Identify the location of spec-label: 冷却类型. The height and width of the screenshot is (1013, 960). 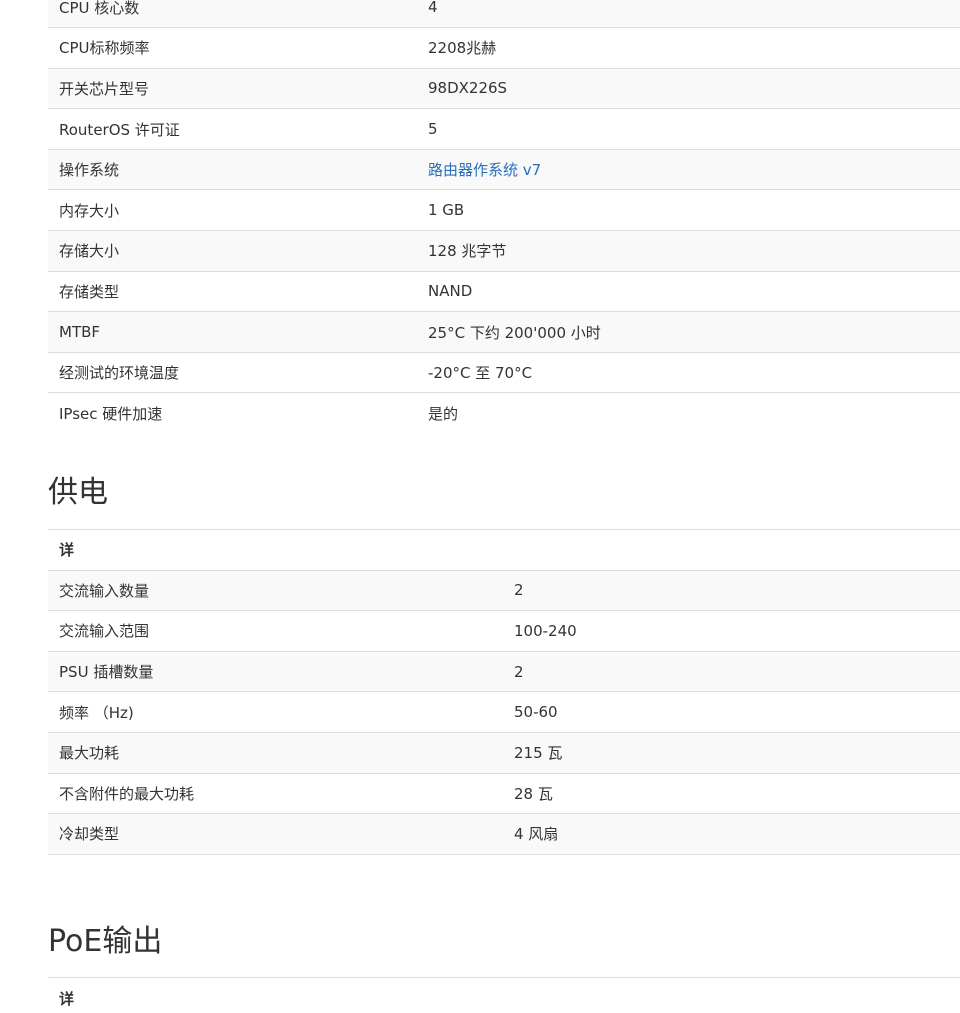
(276, 834).